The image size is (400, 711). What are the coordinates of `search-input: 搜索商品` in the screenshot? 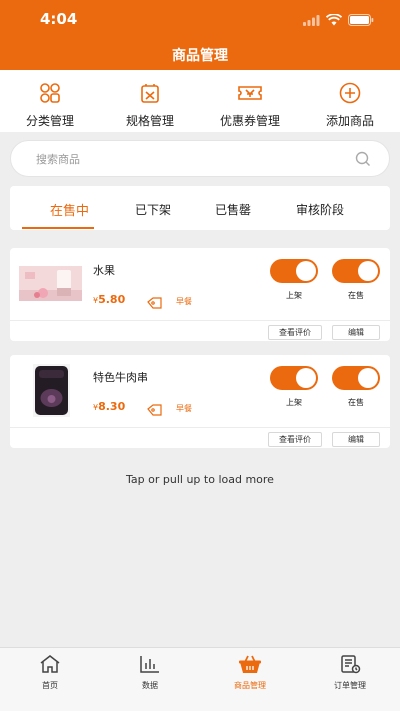 It's located at (200, 158).